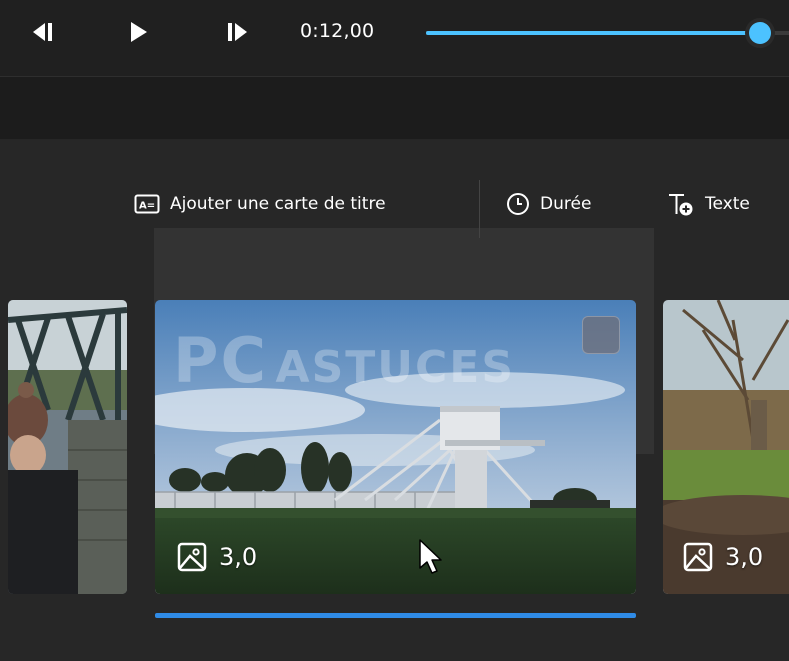 The width and height of the screenshot is (789, 661). Describe the element at coordinates (394, 108) in the screenshot. I see `timeline-band` at that location.